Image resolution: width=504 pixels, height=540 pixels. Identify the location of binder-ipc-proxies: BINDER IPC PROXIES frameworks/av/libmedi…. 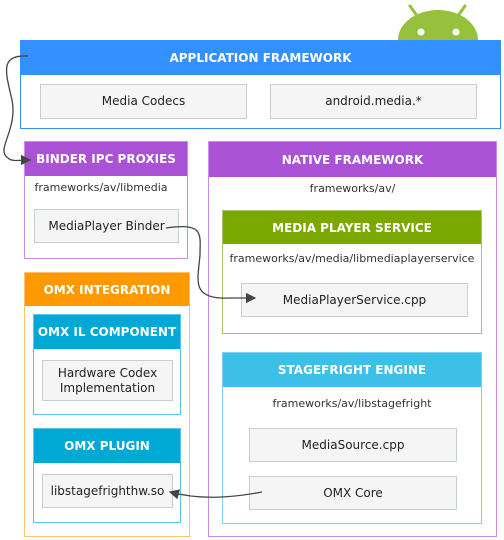
(106, 200).